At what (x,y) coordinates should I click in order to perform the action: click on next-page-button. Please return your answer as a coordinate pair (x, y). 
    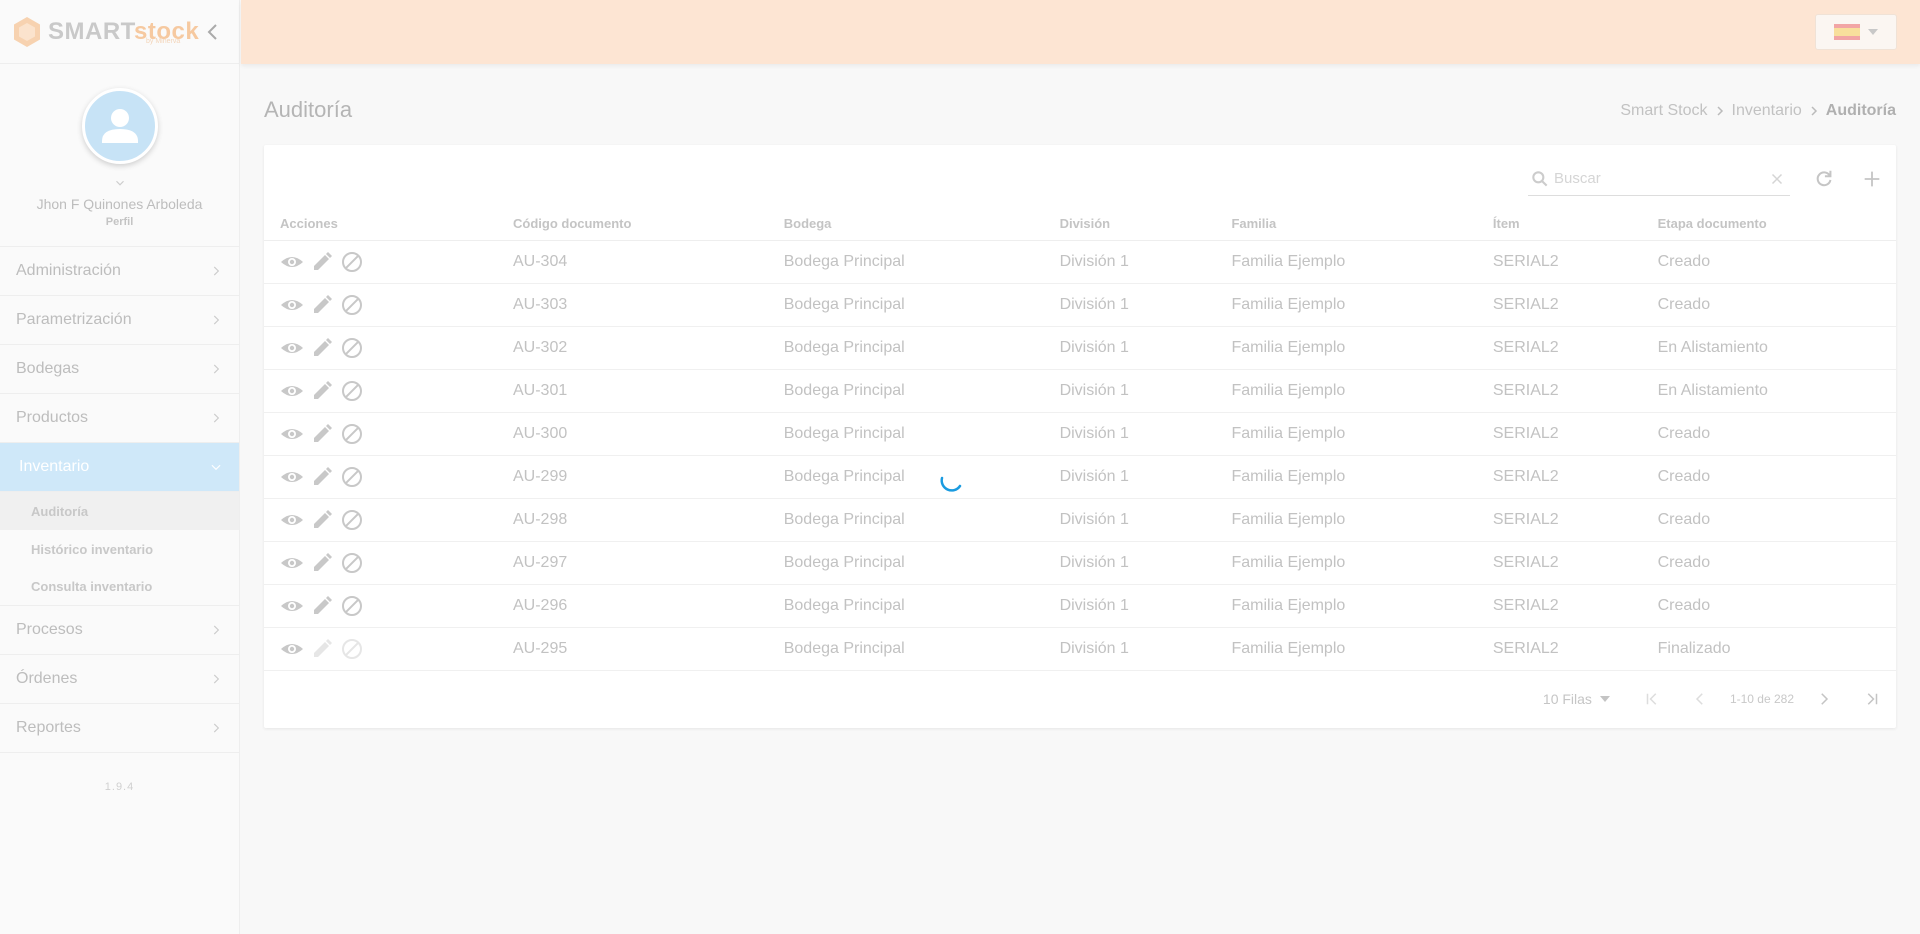
    Looking at the image, I should click on (1824, 699).